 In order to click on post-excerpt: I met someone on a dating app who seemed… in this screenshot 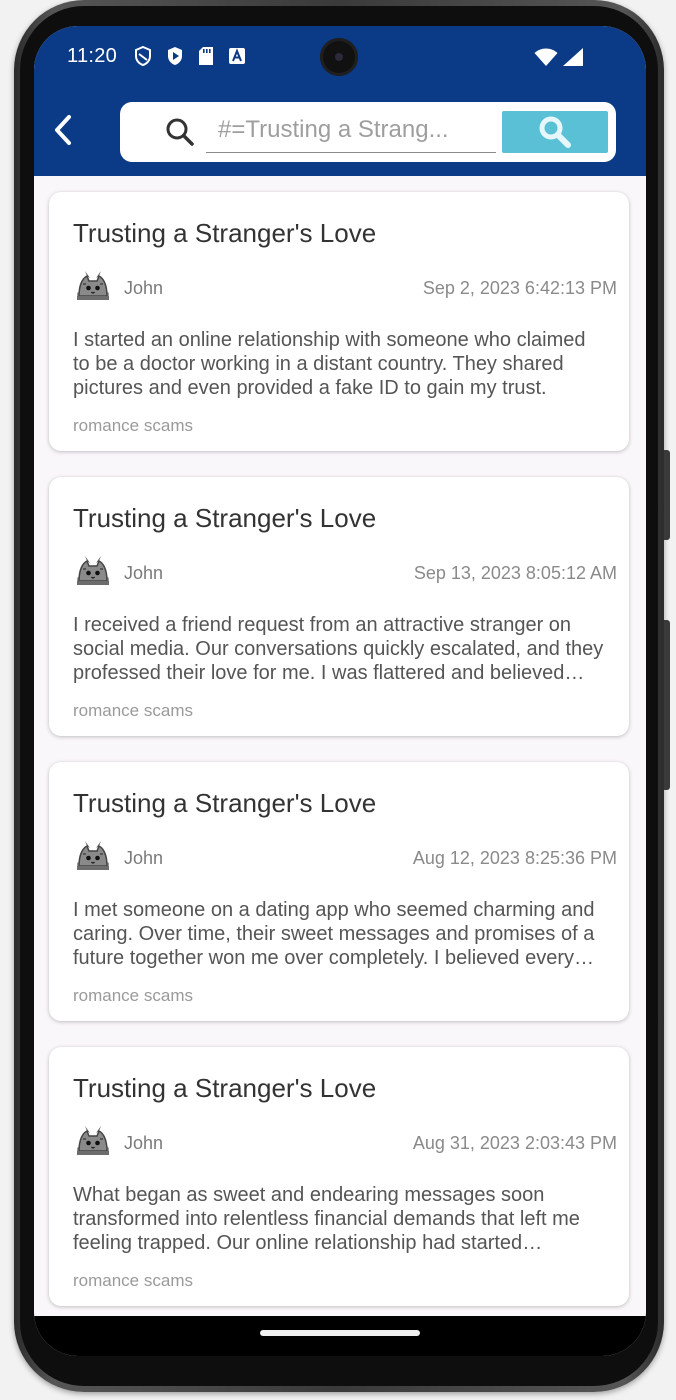, I will do `click(334, 934)`.